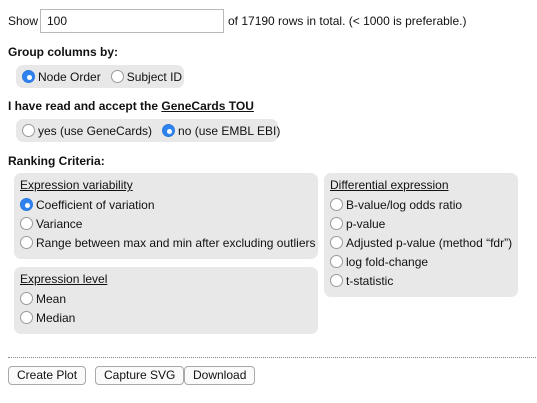  I want to click on tou-heading: I have read and accept the GeneCards TOU, so click(131, 106).